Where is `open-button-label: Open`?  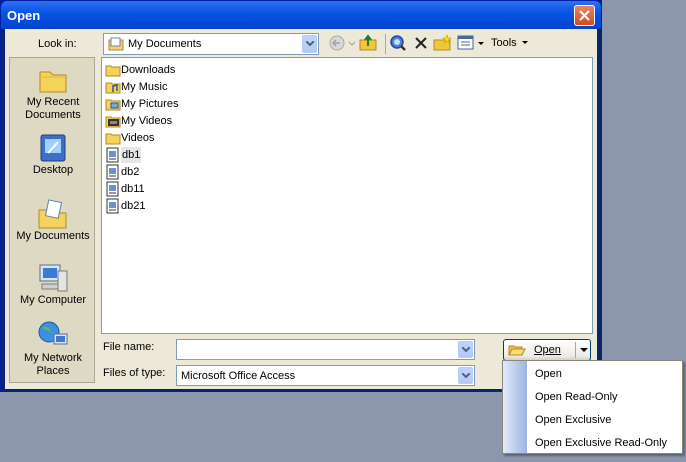
open-button-label: Open is located at coordinates (547, 350).